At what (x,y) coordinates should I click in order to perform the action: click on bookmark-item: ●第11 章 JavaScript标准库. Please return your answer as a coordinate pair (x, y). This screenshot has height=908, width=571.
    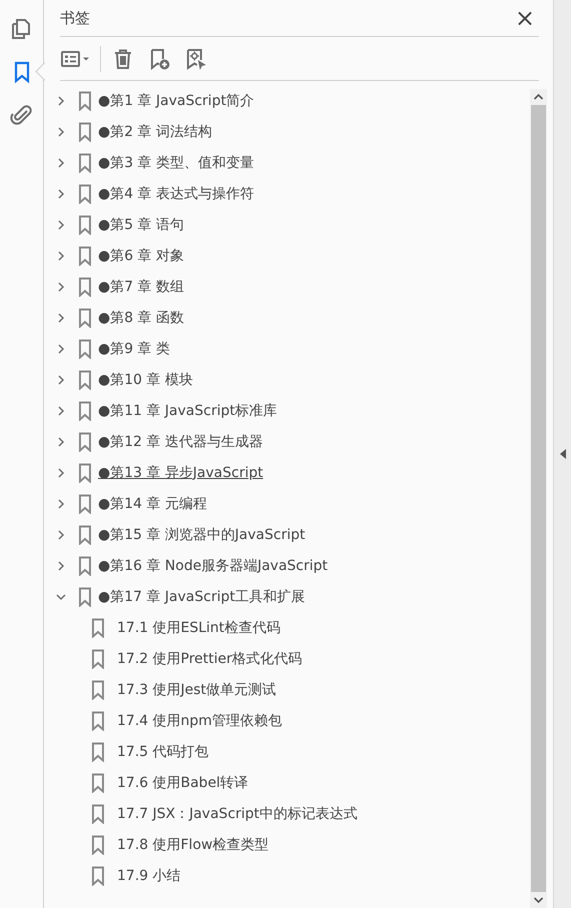
    Looking at the image, I should click on (188, 410).